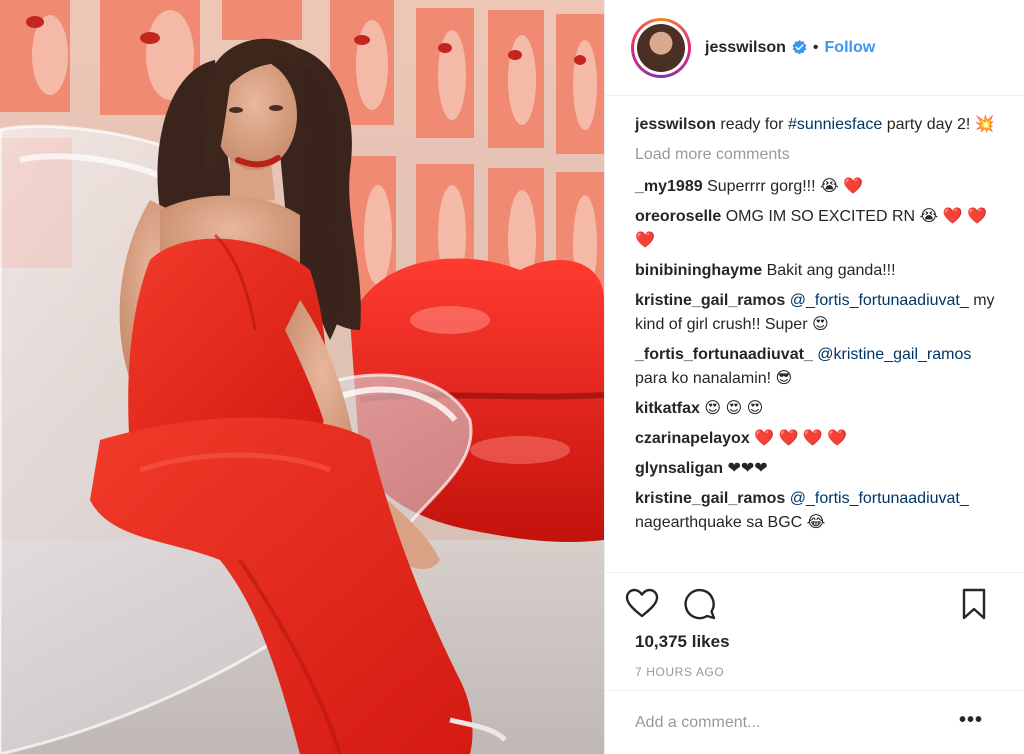  I want to click on avatar-frame, so click(661, 47).